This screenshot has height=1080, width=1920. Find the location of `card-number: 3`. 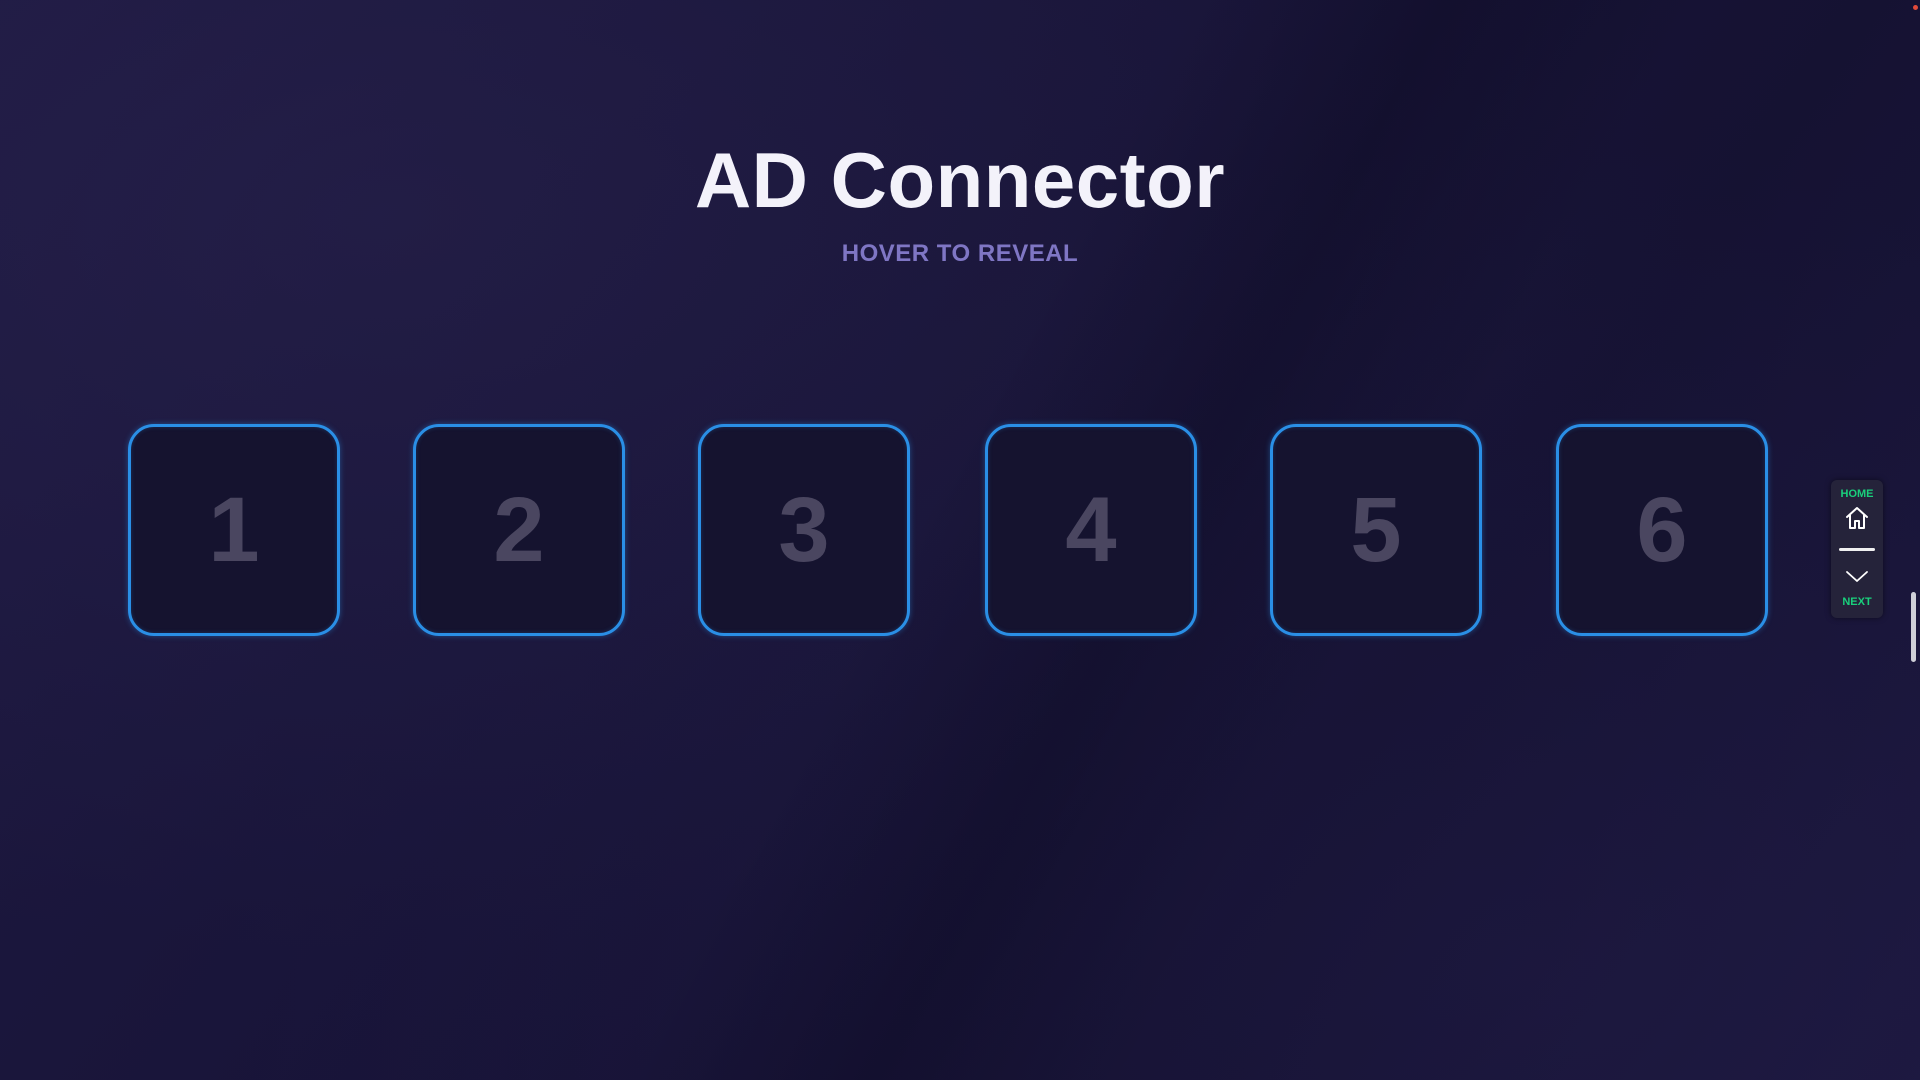

card-number: 3 is located at coordinates (804, 530).